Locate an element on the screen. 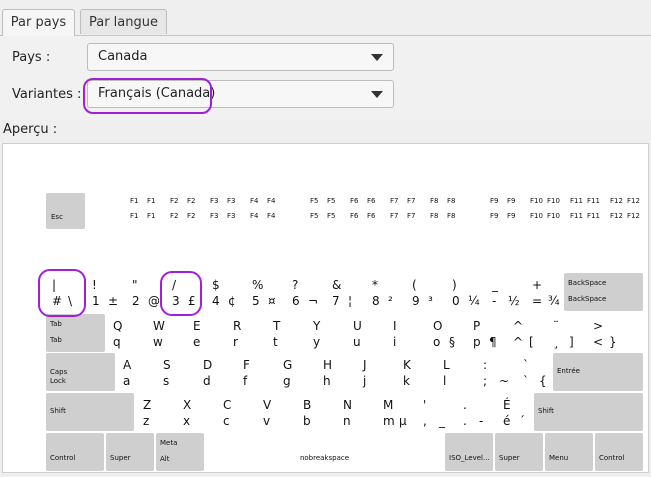  country-select: Canada is located at coordinates (240, 57).